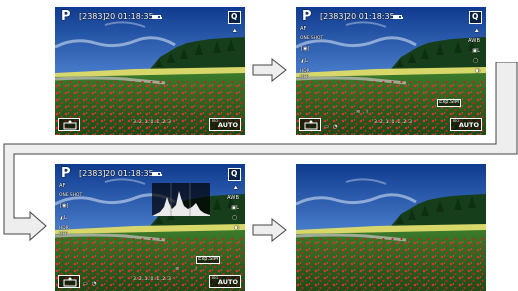 The height and width of the screenshot is (291, 518). What do you see at coordinates (85, 283) in the screenshot?
I see `card-icon: ▭` at bounding box center [85, 283].